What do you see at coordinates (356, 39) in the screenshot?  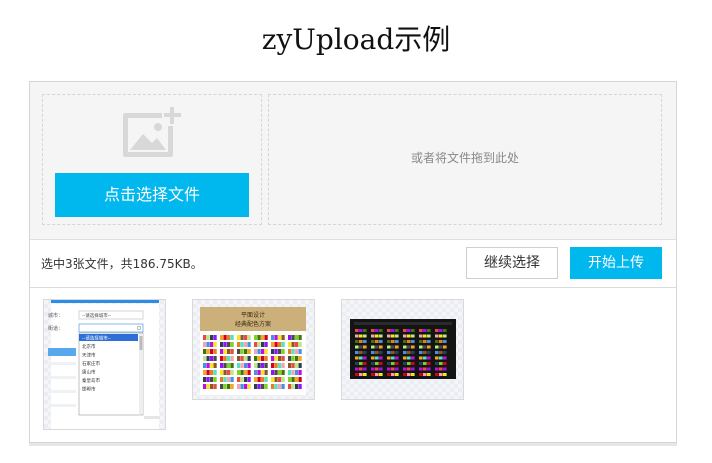 I see `page-title: zyUpload示例` at bounding box center [356, 39].